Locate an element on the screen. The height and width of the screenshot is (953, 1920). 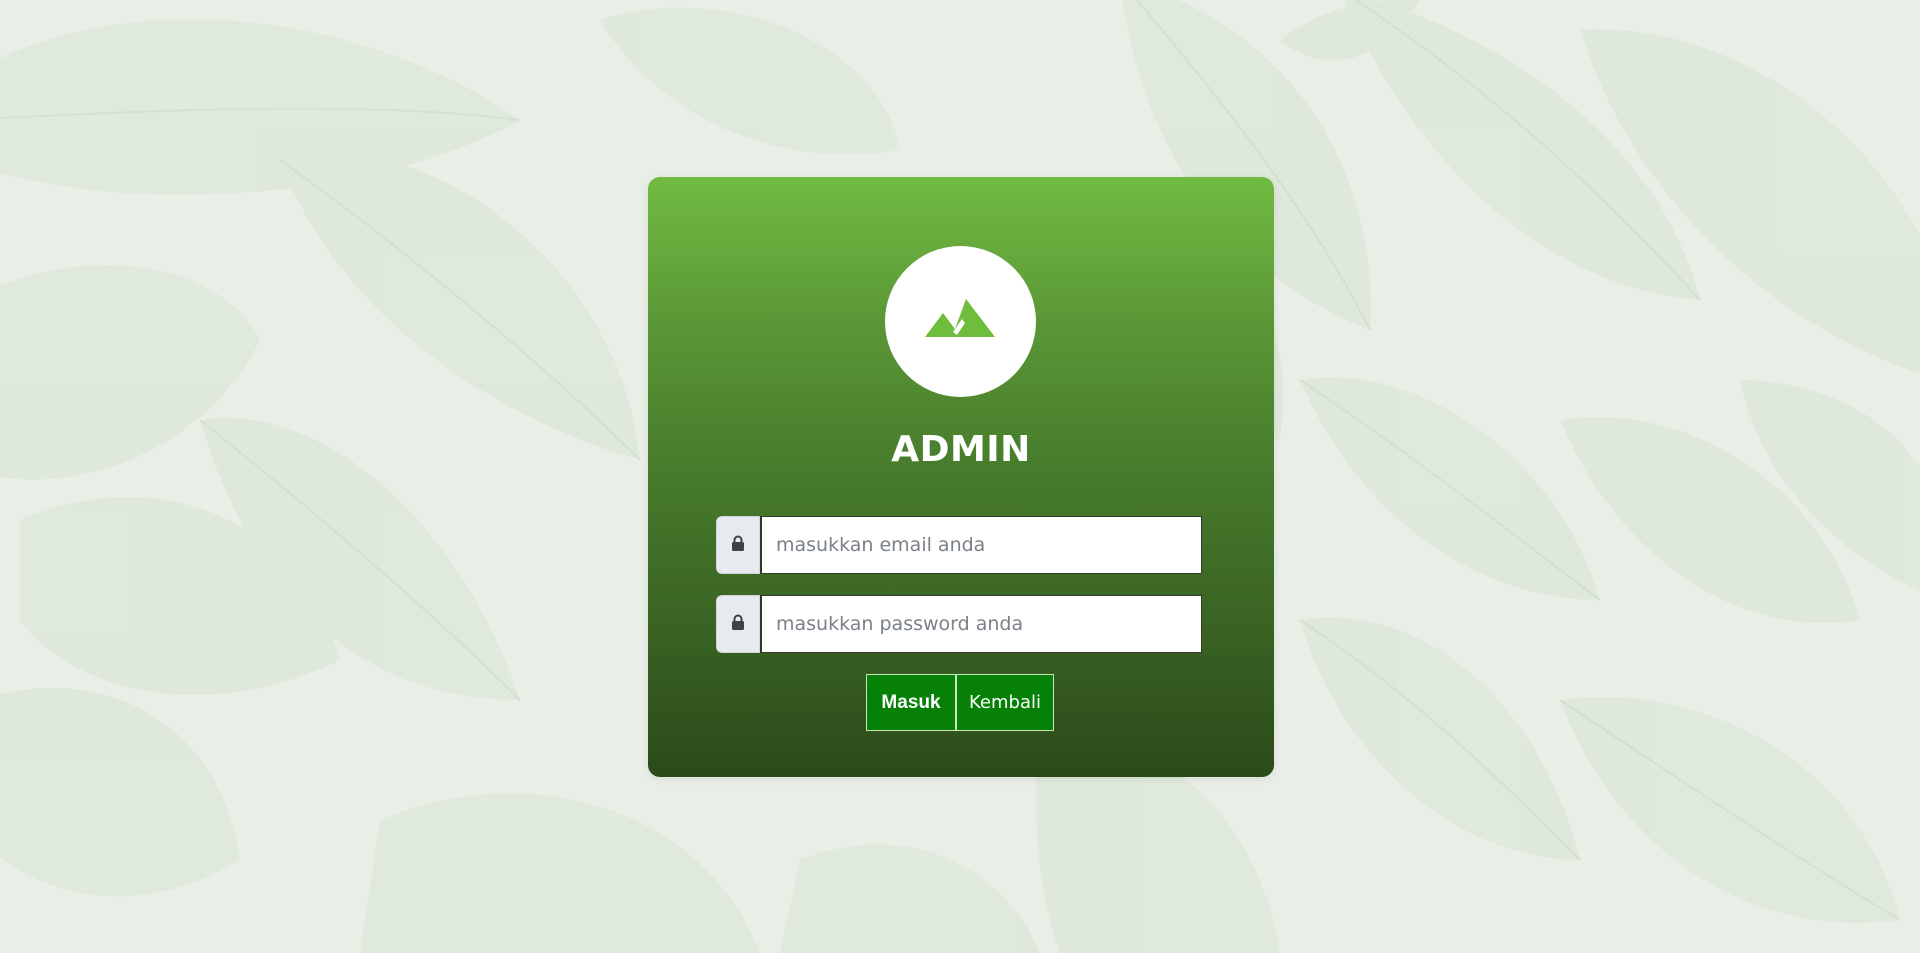
email-addon is located at coordinates (738, 545).